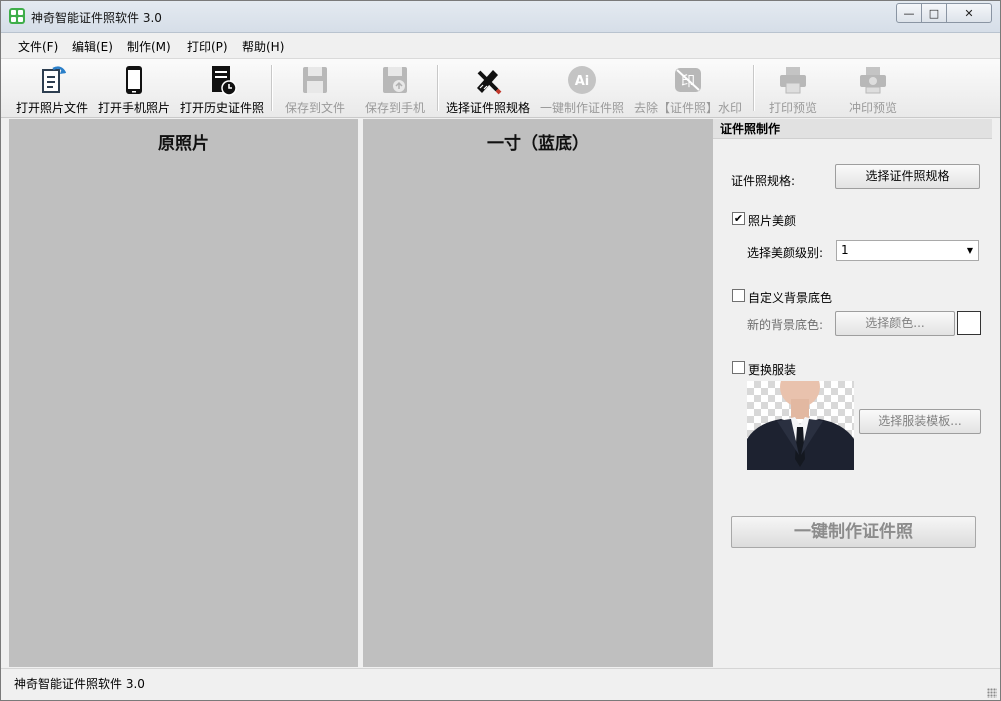 This screenshot has height=701, width=1001. I want to click on select-spec-label: 选择证件照规格, so click(487, 108).